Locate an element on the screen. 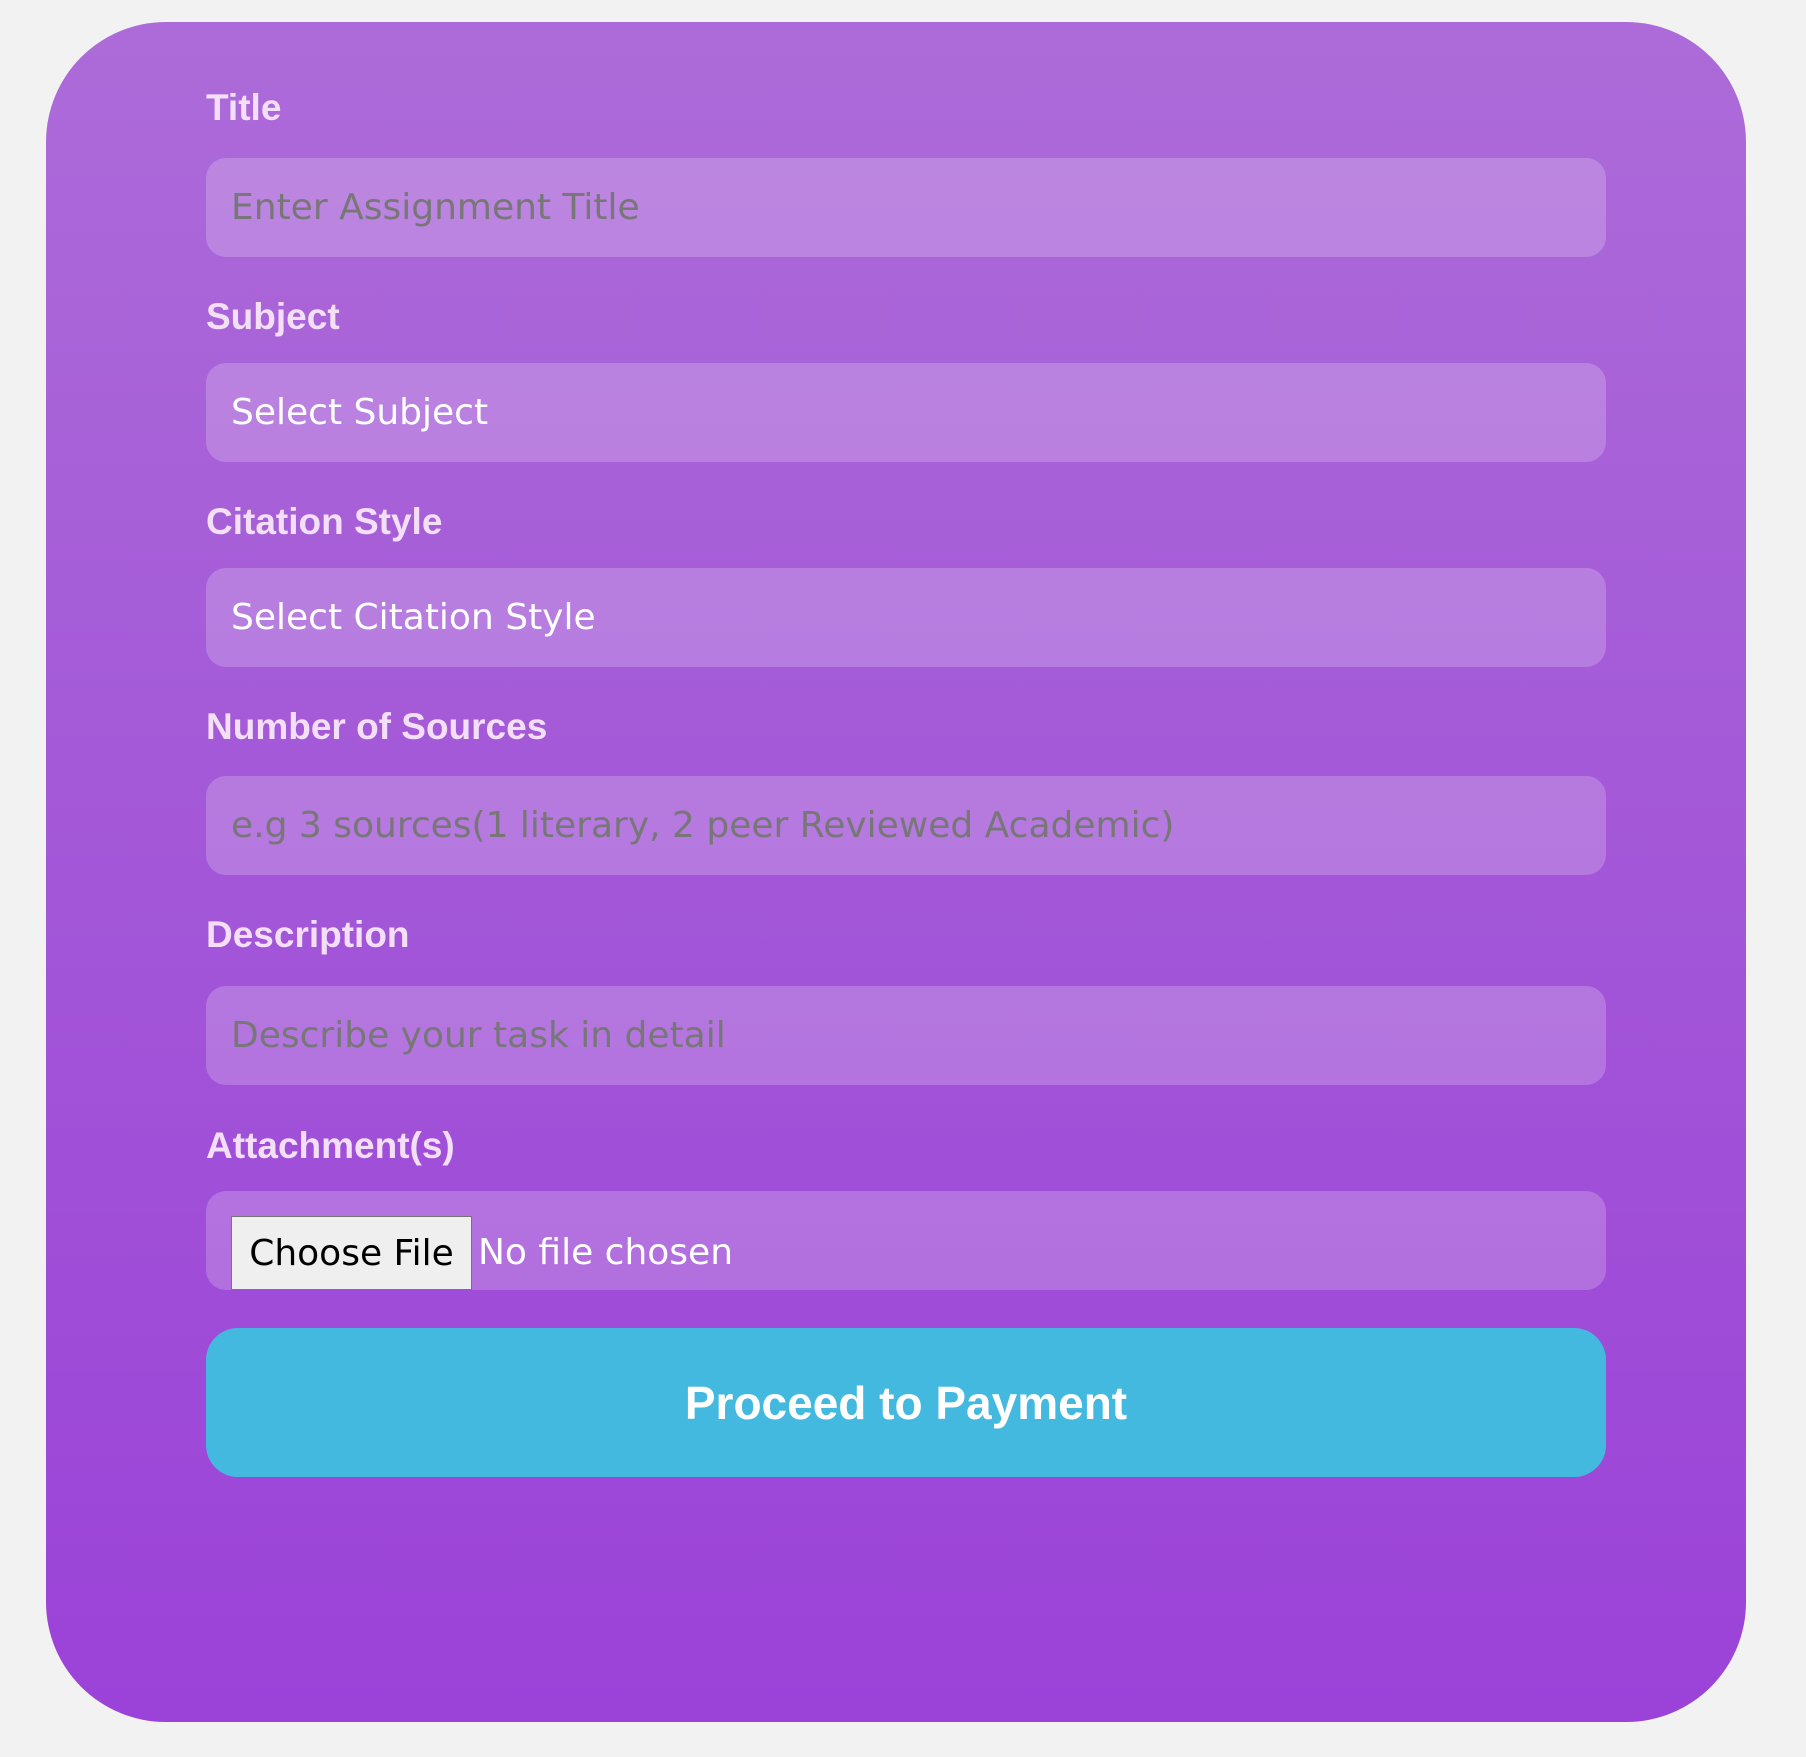 The height and width of the screenshot is (1757, 1806). attachments-label: Attachment(s) is located at coordinates (330, 1145).